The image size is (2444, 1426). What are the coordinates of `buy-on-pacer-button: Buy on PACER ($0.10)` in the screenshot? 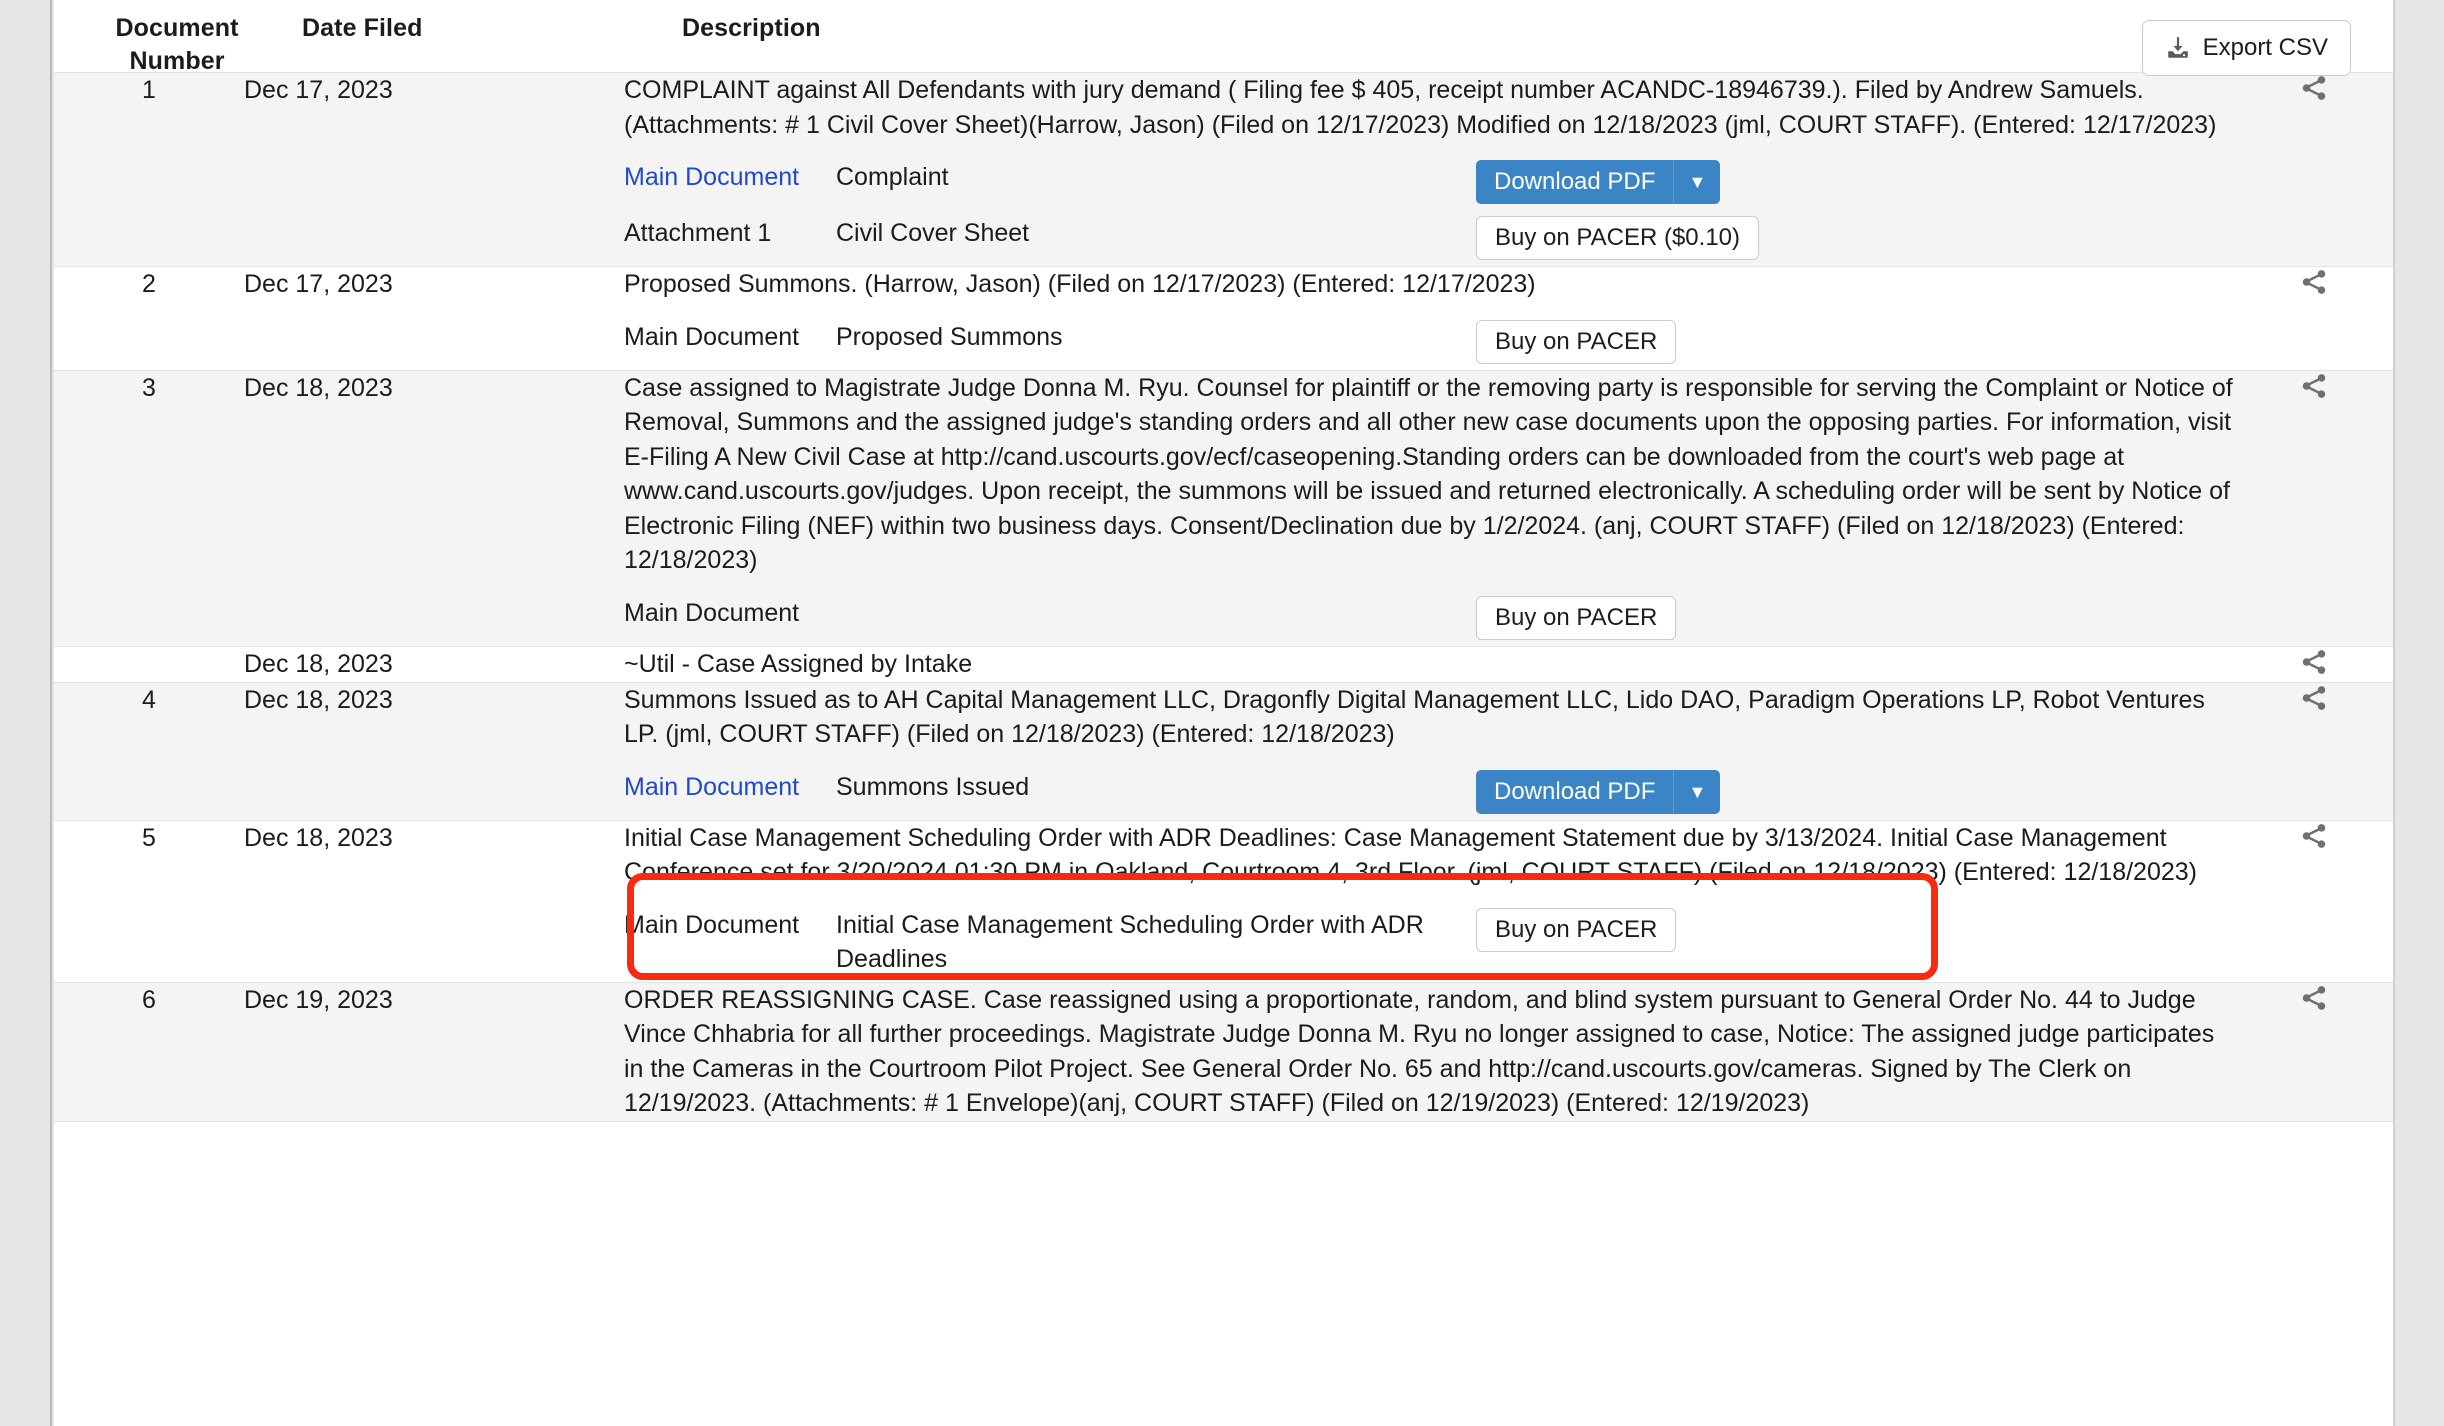 It's located at (1618, 238).